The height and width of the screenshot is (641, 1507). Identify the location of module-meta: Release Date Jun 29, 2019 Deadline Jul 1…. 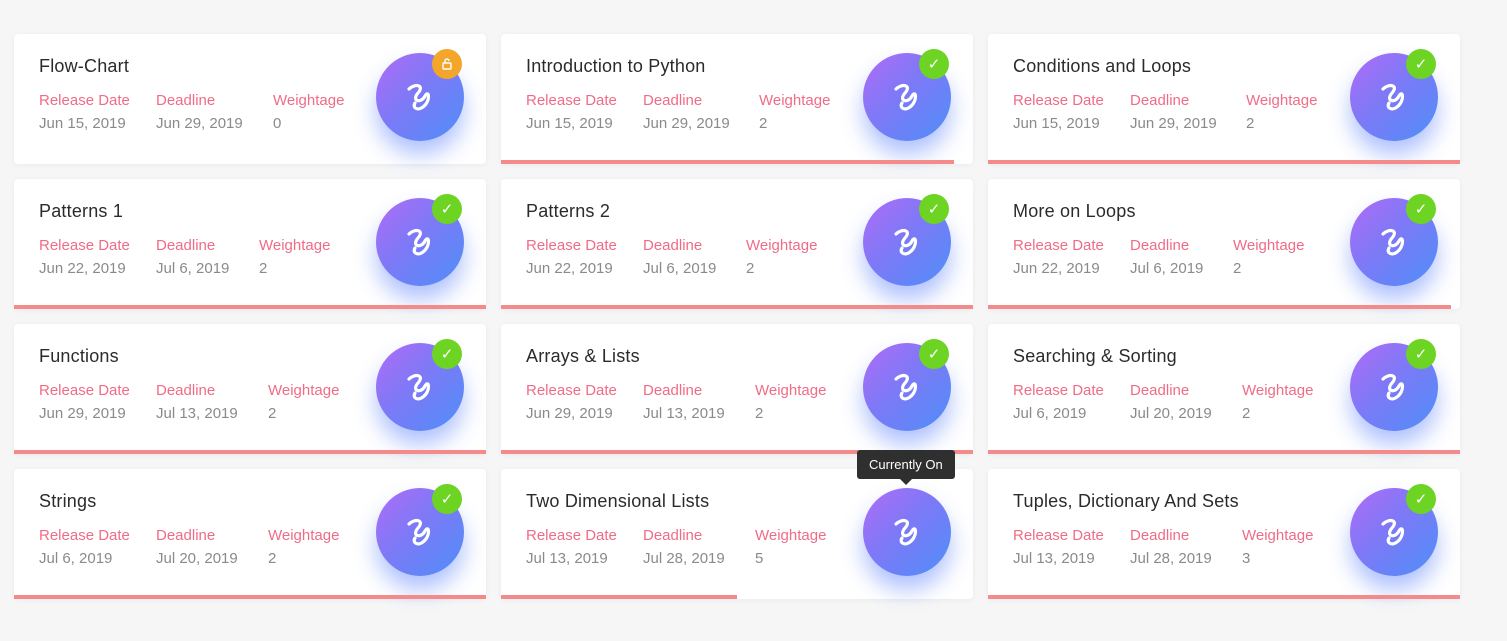
(189, 402).